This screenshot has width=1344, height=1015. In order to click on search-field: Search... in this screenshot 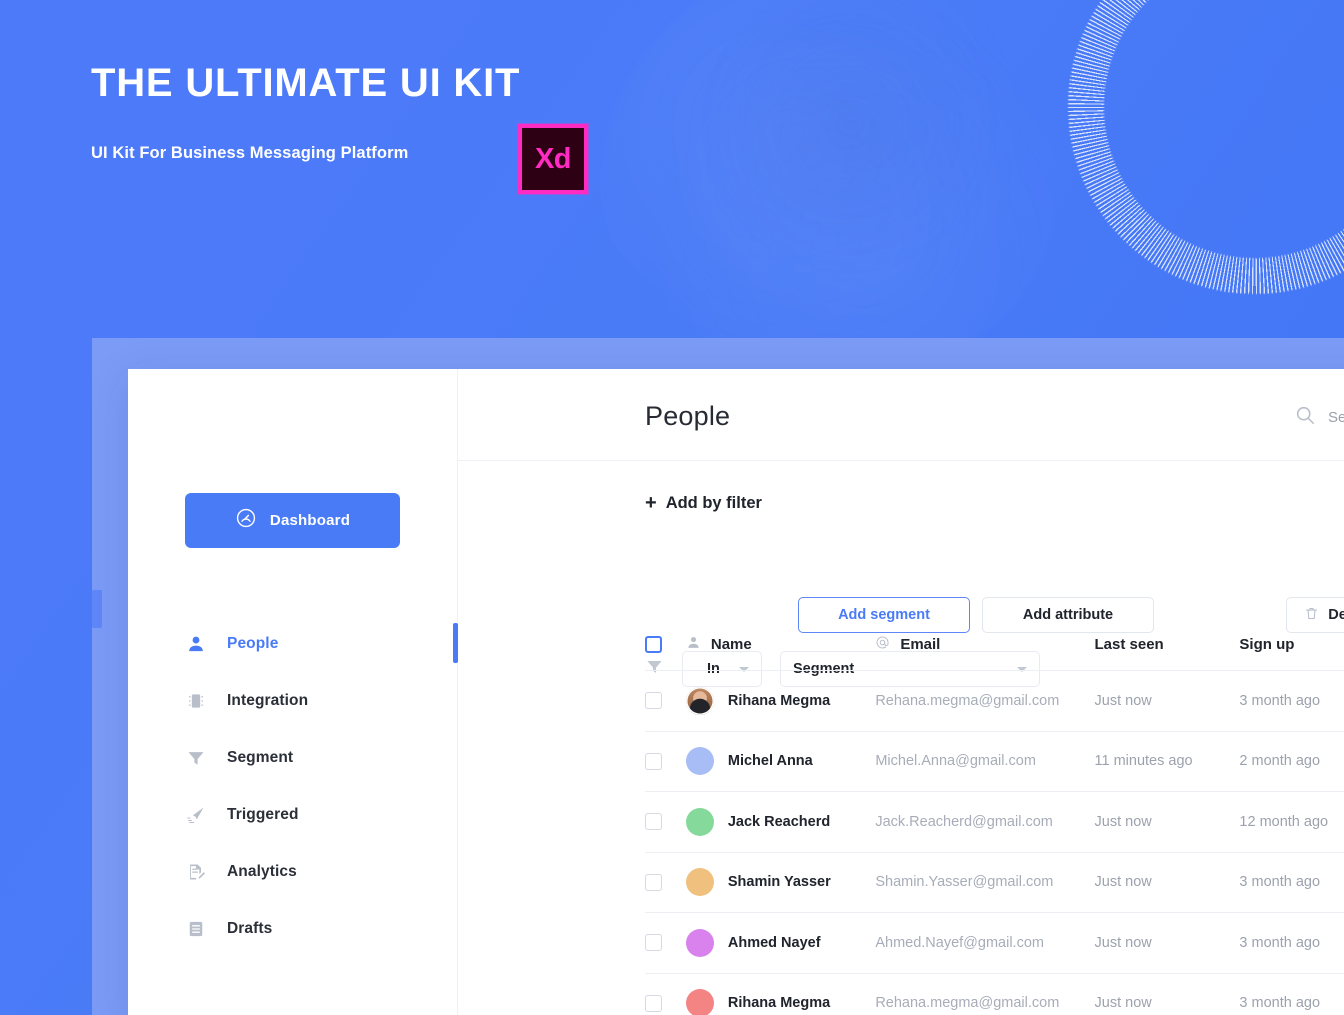, I will do `click(1319, 417)`.